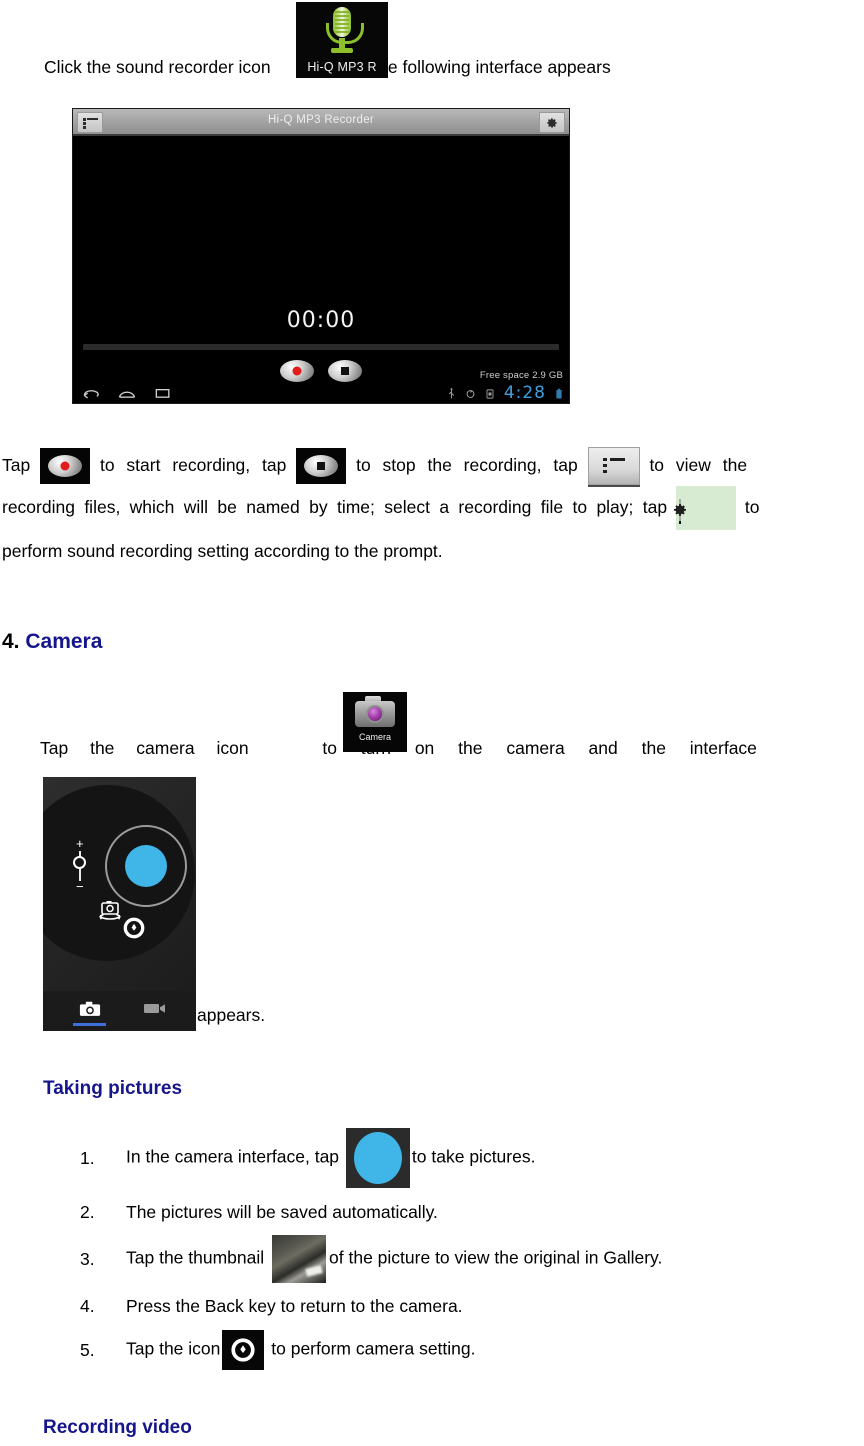 Image resolution: width=864 pixels, height=1446 pixels. What do you see at coordinates (285, 749) in the screenshot?
I see `camera-icon-slot` at bounding box center [285, 749].